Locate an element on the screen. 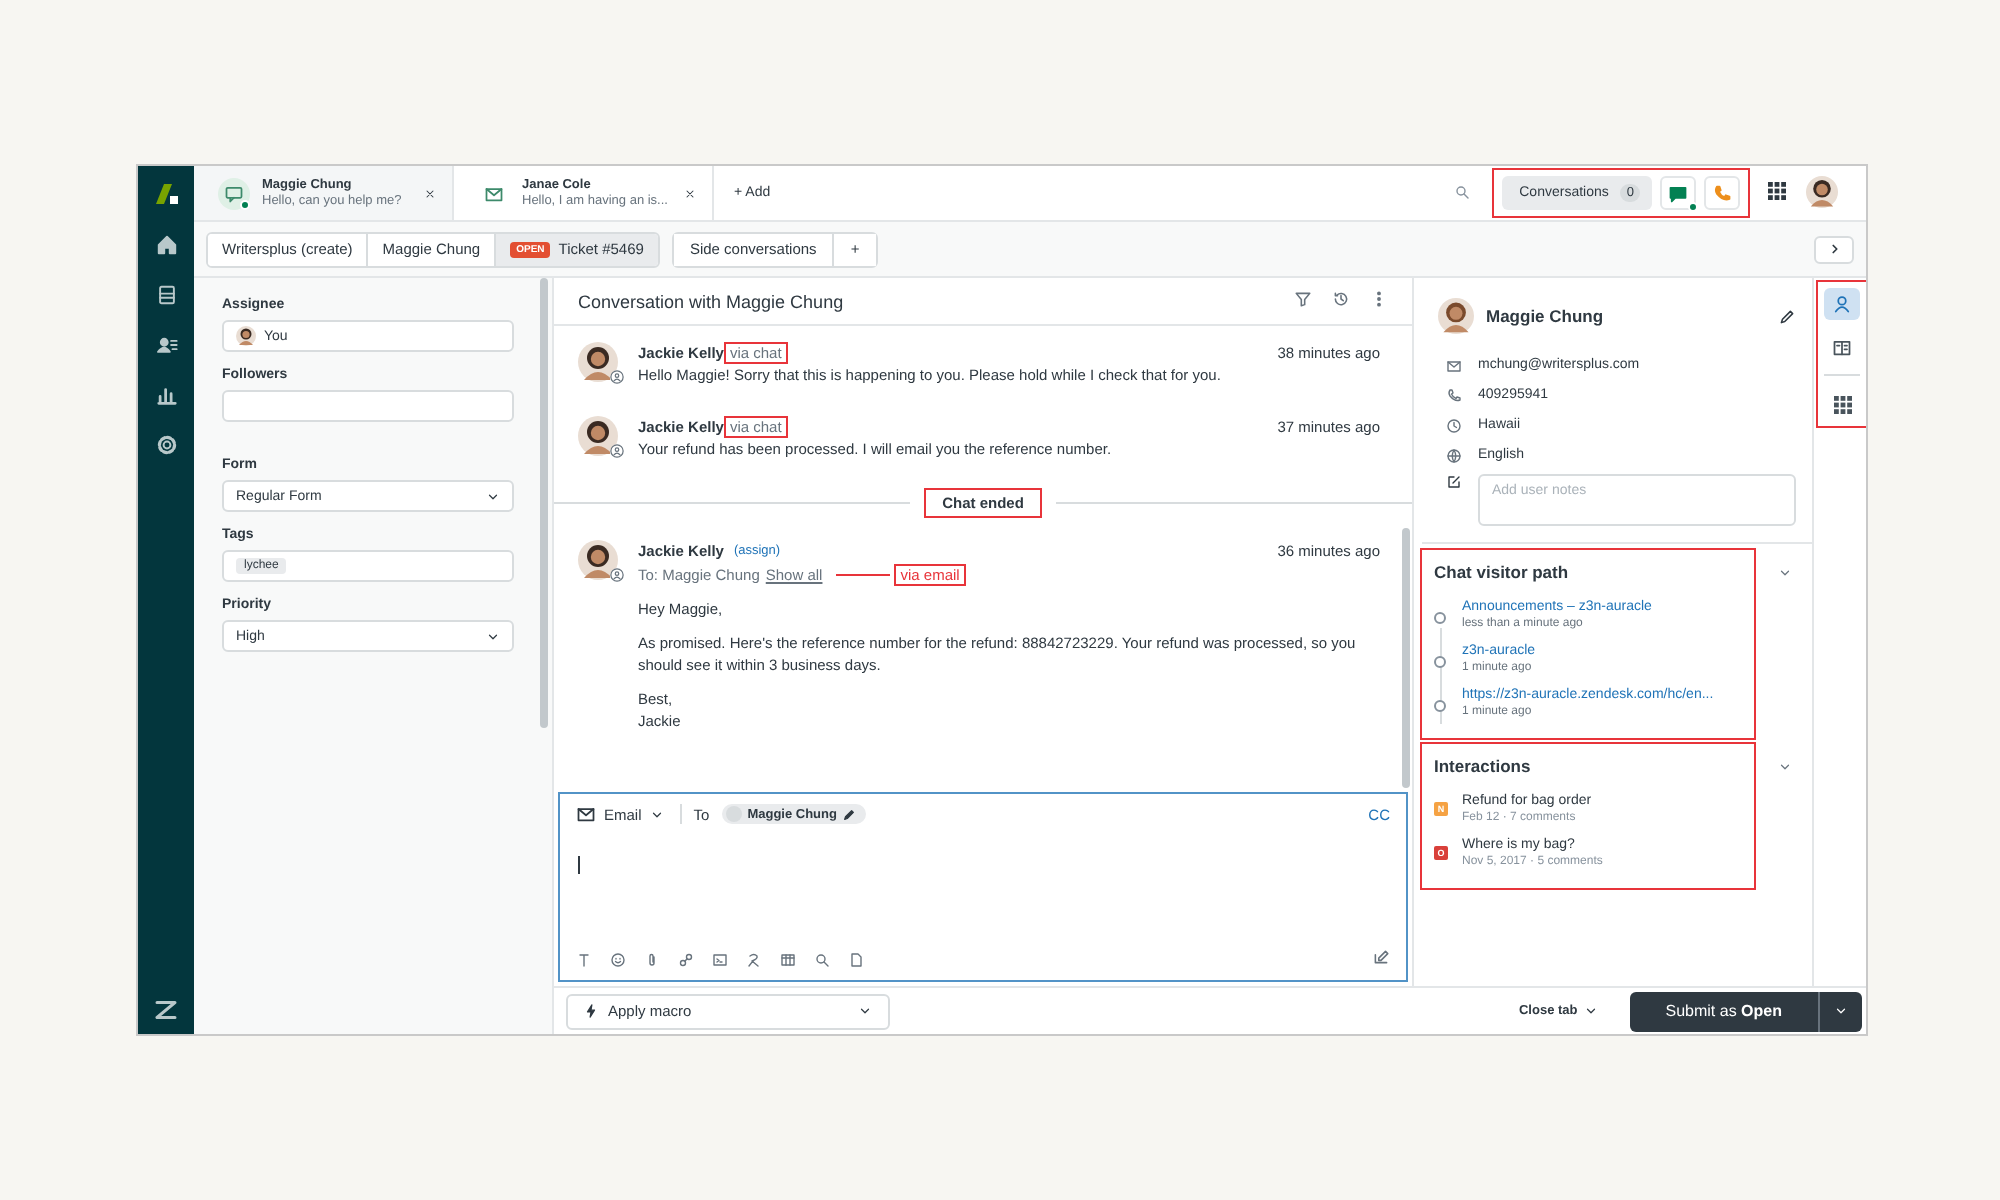  submit-button: Submit as Open is located at coordinates (1723, 1011).